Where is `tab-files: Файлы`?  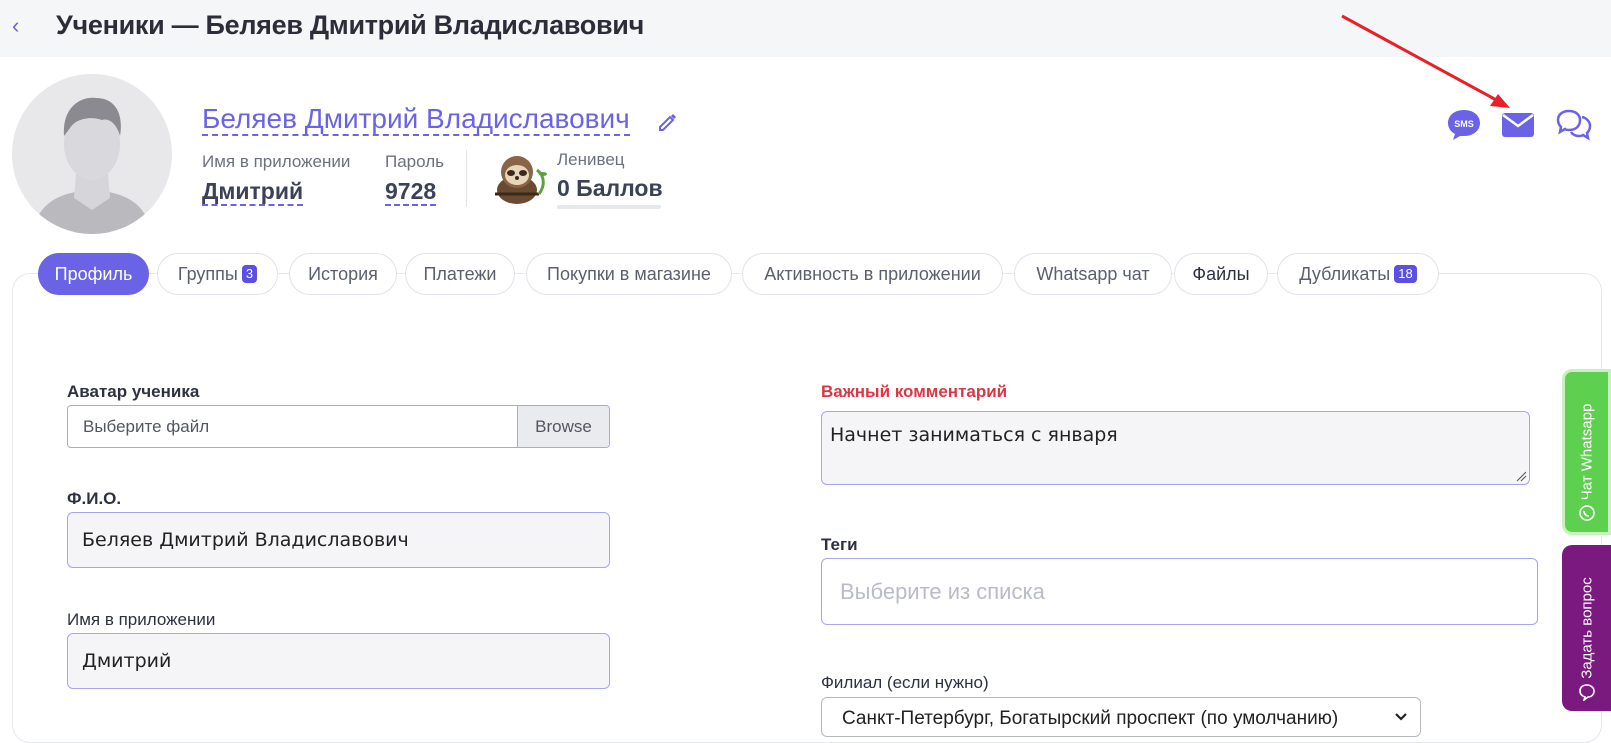
tab-files: Файлы is located at coordinates (1221, 274).